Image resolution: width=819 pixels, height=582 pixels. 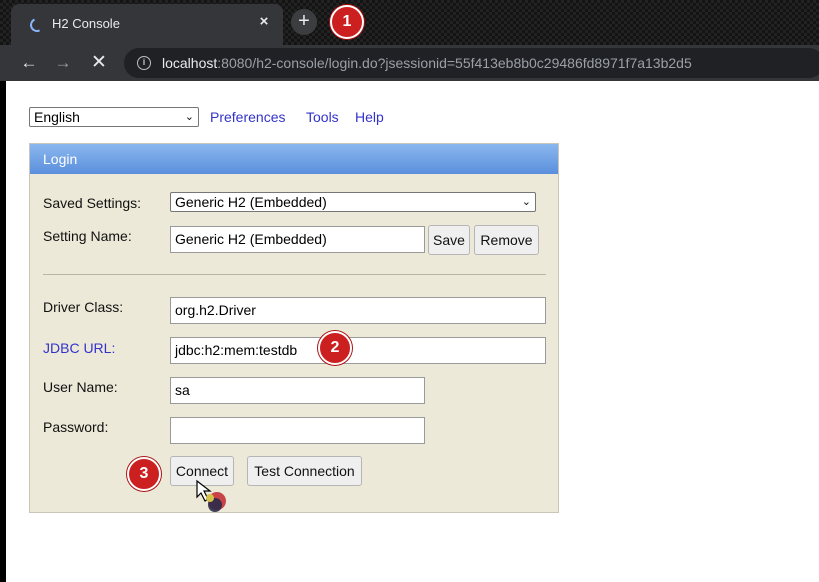 I want to click on browser-tab: H2 Console ×, so click(x=147, y=24).